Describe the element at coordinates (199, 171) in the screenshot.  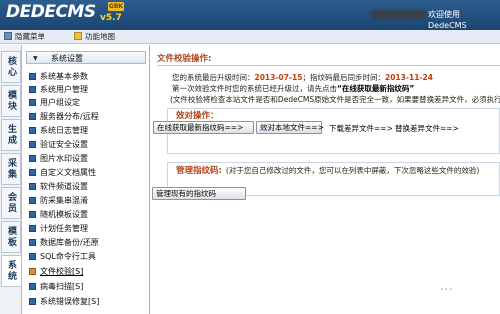
I see `manage-title-text: 管理指纹码:` at that location.